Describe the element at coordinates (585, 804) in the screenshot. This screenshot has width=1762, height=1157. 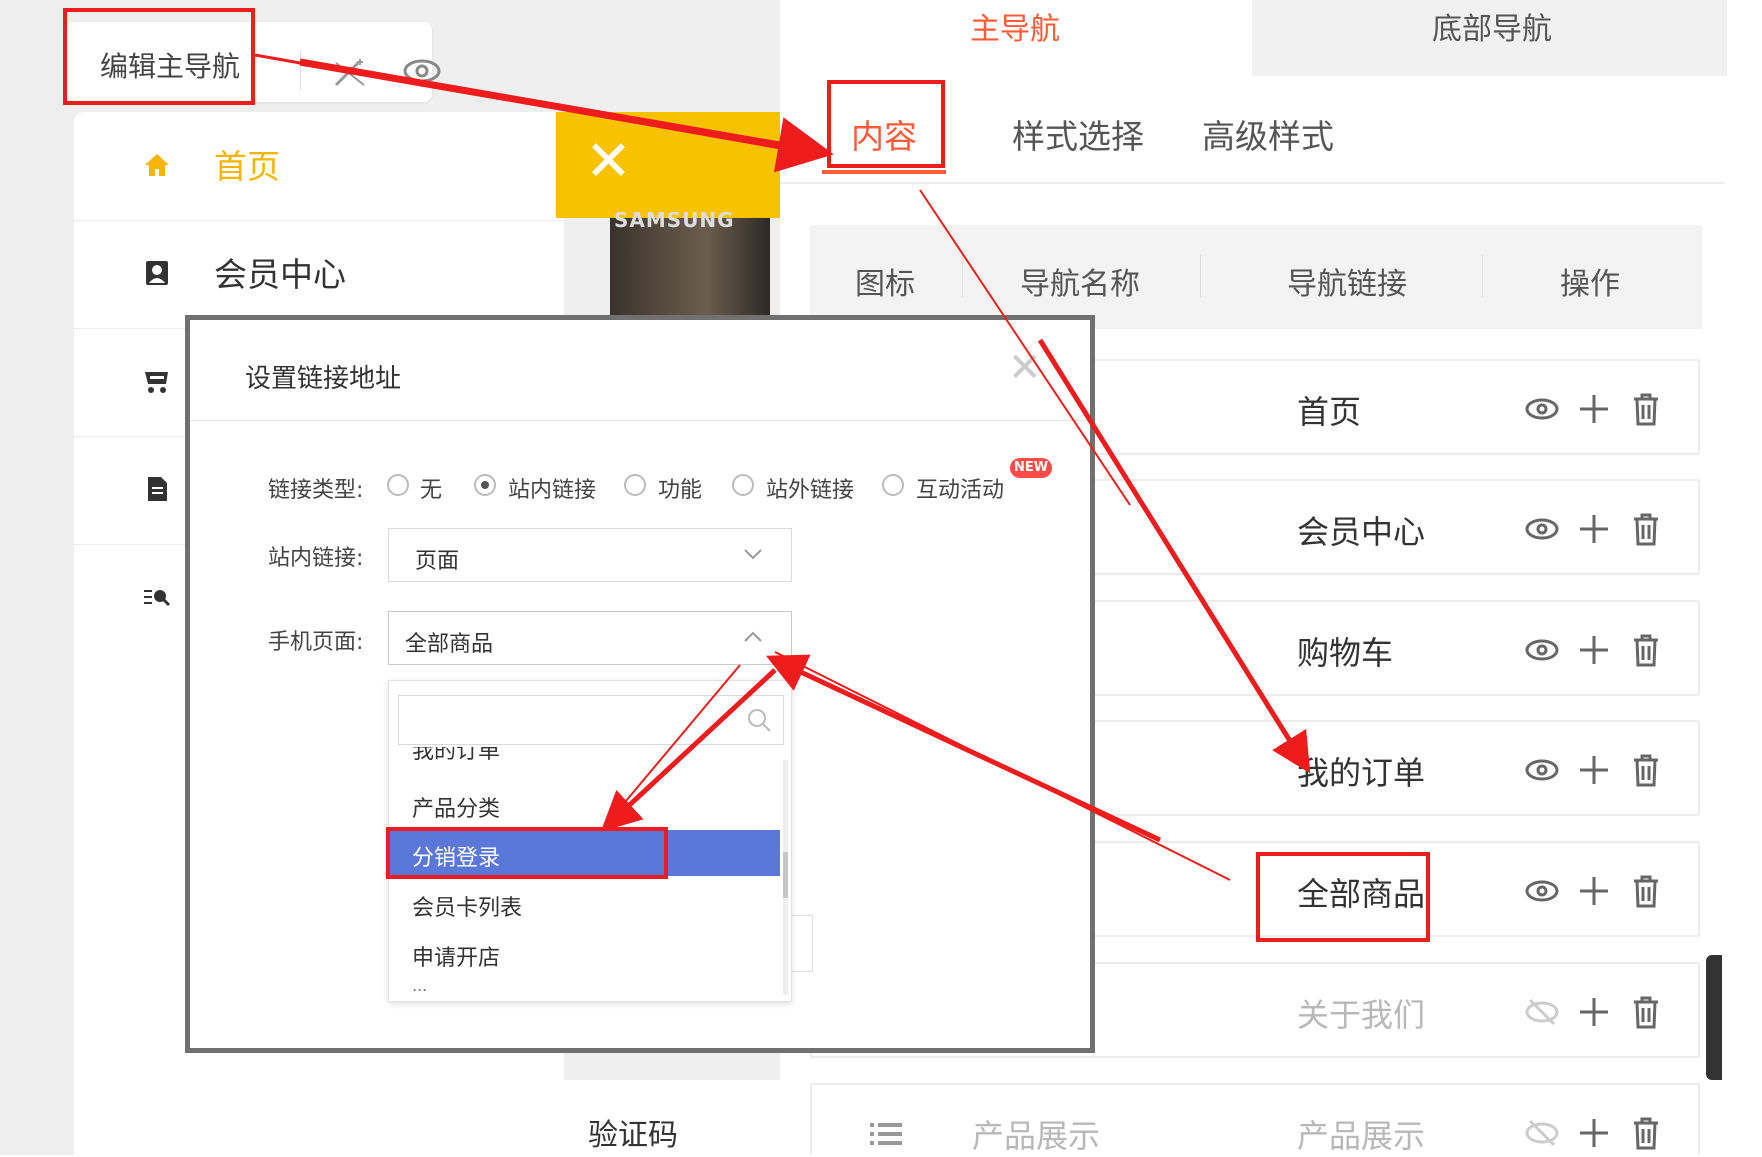
I see `dropdown-item: 产品分类` at that location.